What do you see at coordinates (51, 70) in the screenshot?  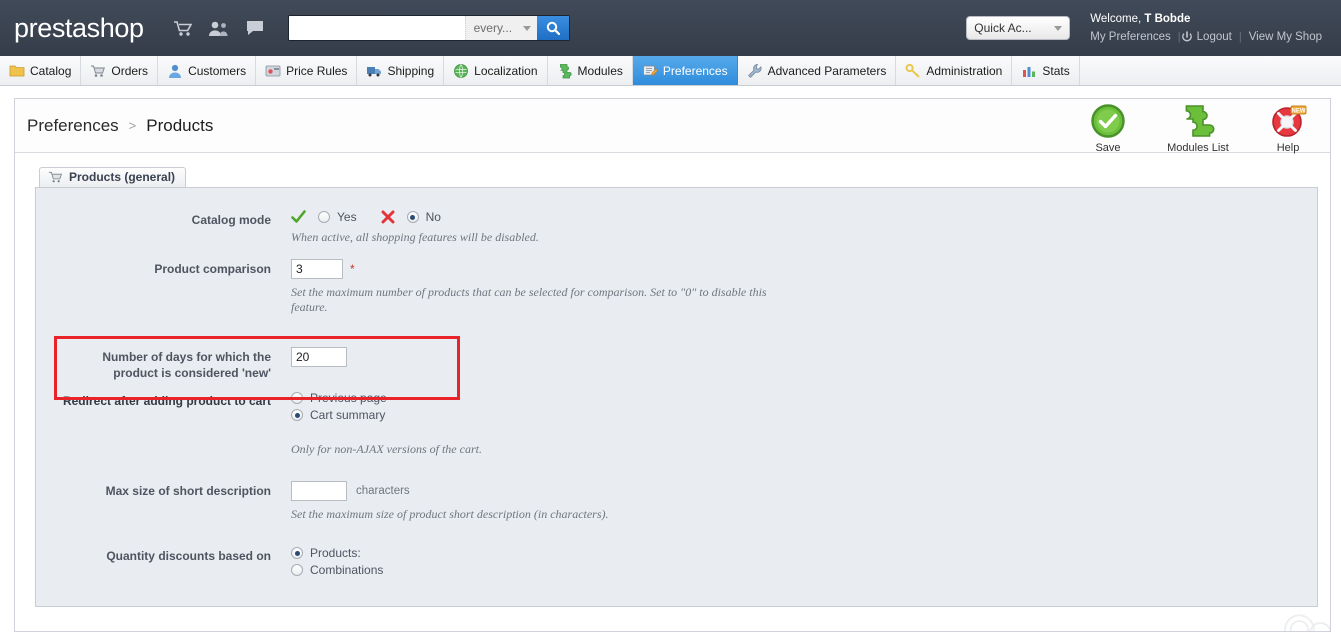 I see `nav-tab-label: Catalog` at bounding box center [51, 70].